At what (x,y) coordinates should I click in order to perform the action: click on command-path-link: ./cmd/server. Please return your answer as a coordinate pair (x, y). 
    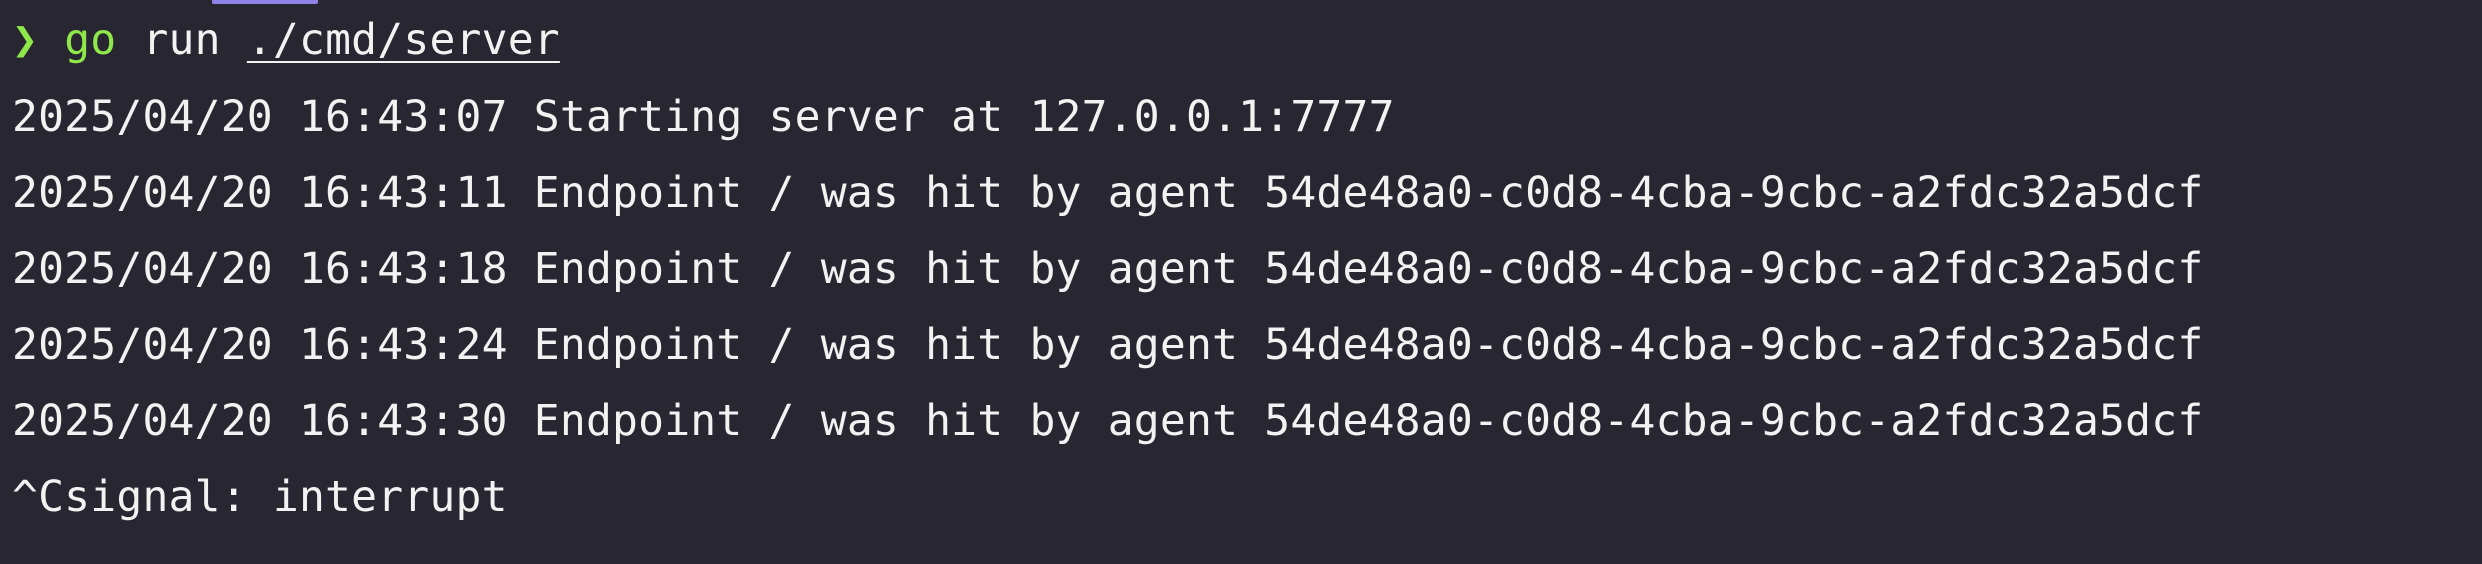
    Looking at the image, I should click on (403, 40).